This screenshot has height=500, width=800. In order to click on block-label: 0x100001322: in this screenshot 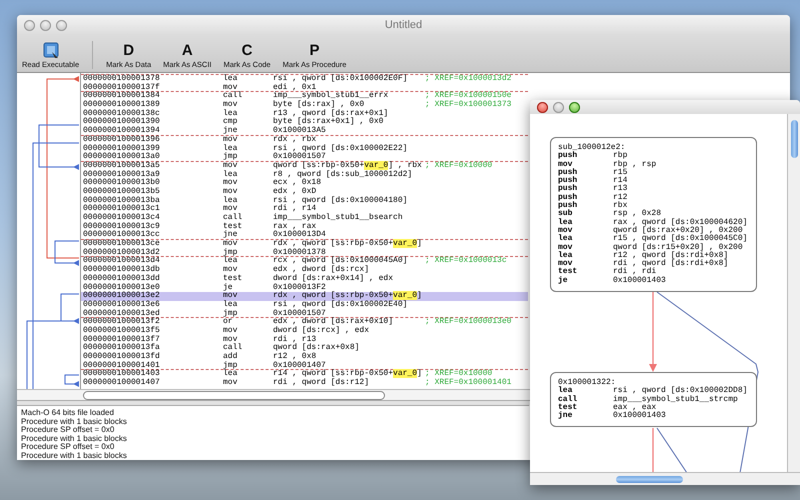, I will do `click(587, 383)`.